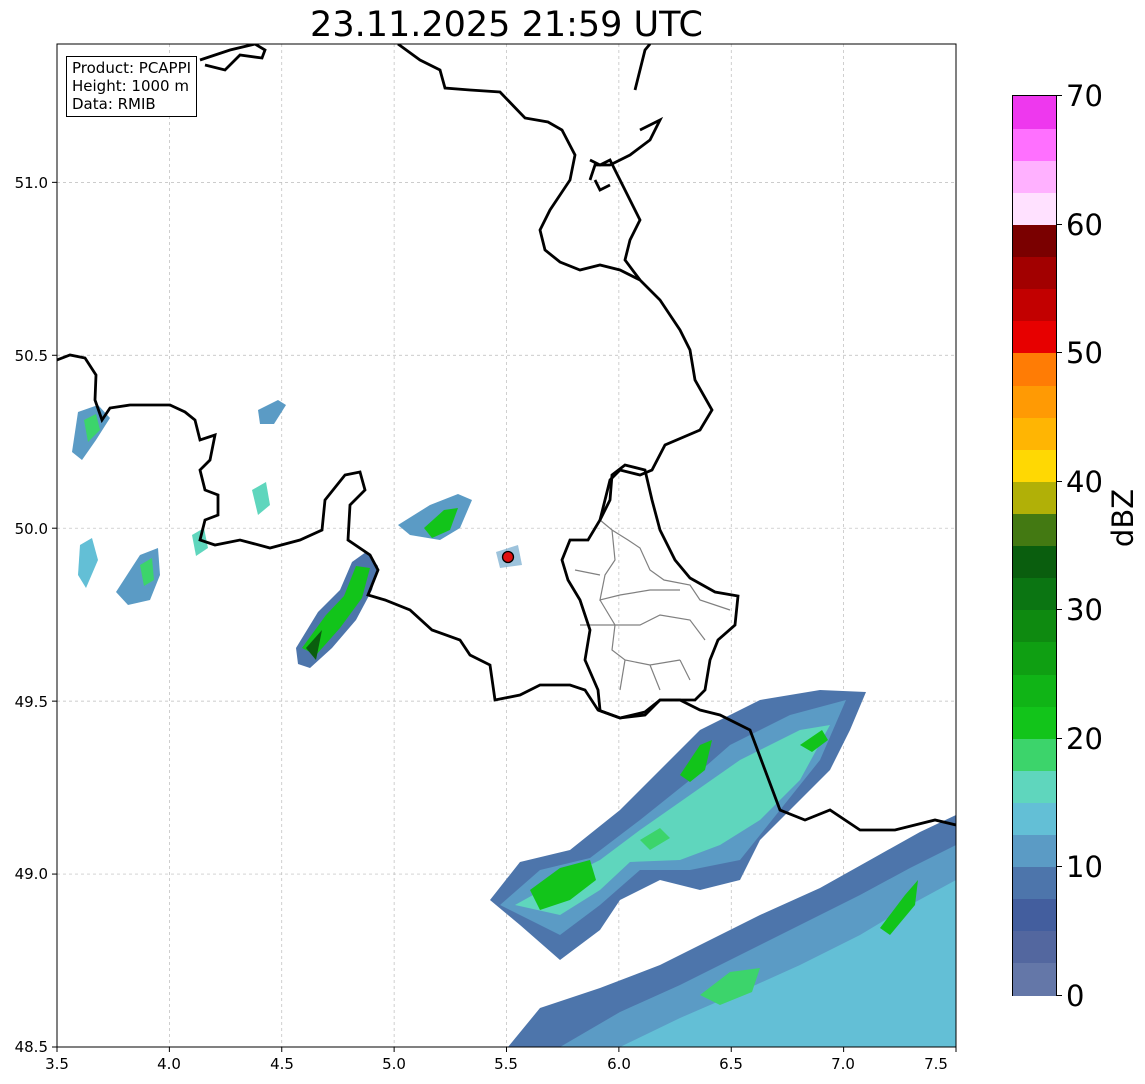 This screenshot has height=1084, width=1145. Describe the element at coordinates (114, 104) in the screenshot. I see `data-source-label: Data: RMIB` at that location.